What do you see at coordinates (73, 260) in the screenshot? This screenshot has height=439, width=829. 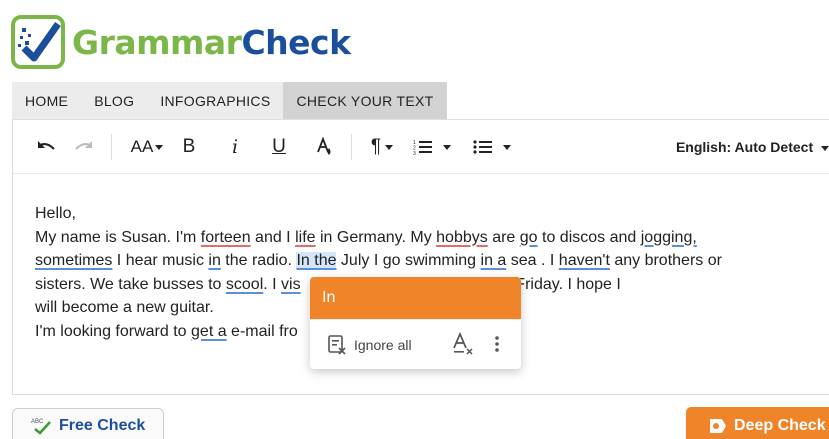 I see `grammar-error: sometimes` at bounding box center [73, 260].